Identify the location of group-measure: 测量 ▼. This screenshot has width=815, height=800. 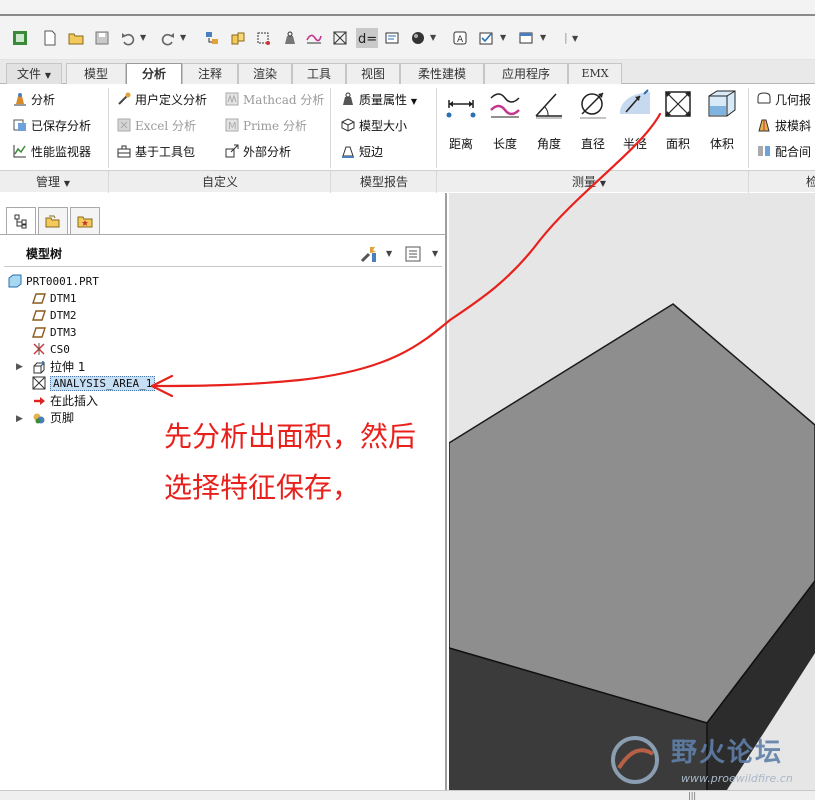
(589, 181).